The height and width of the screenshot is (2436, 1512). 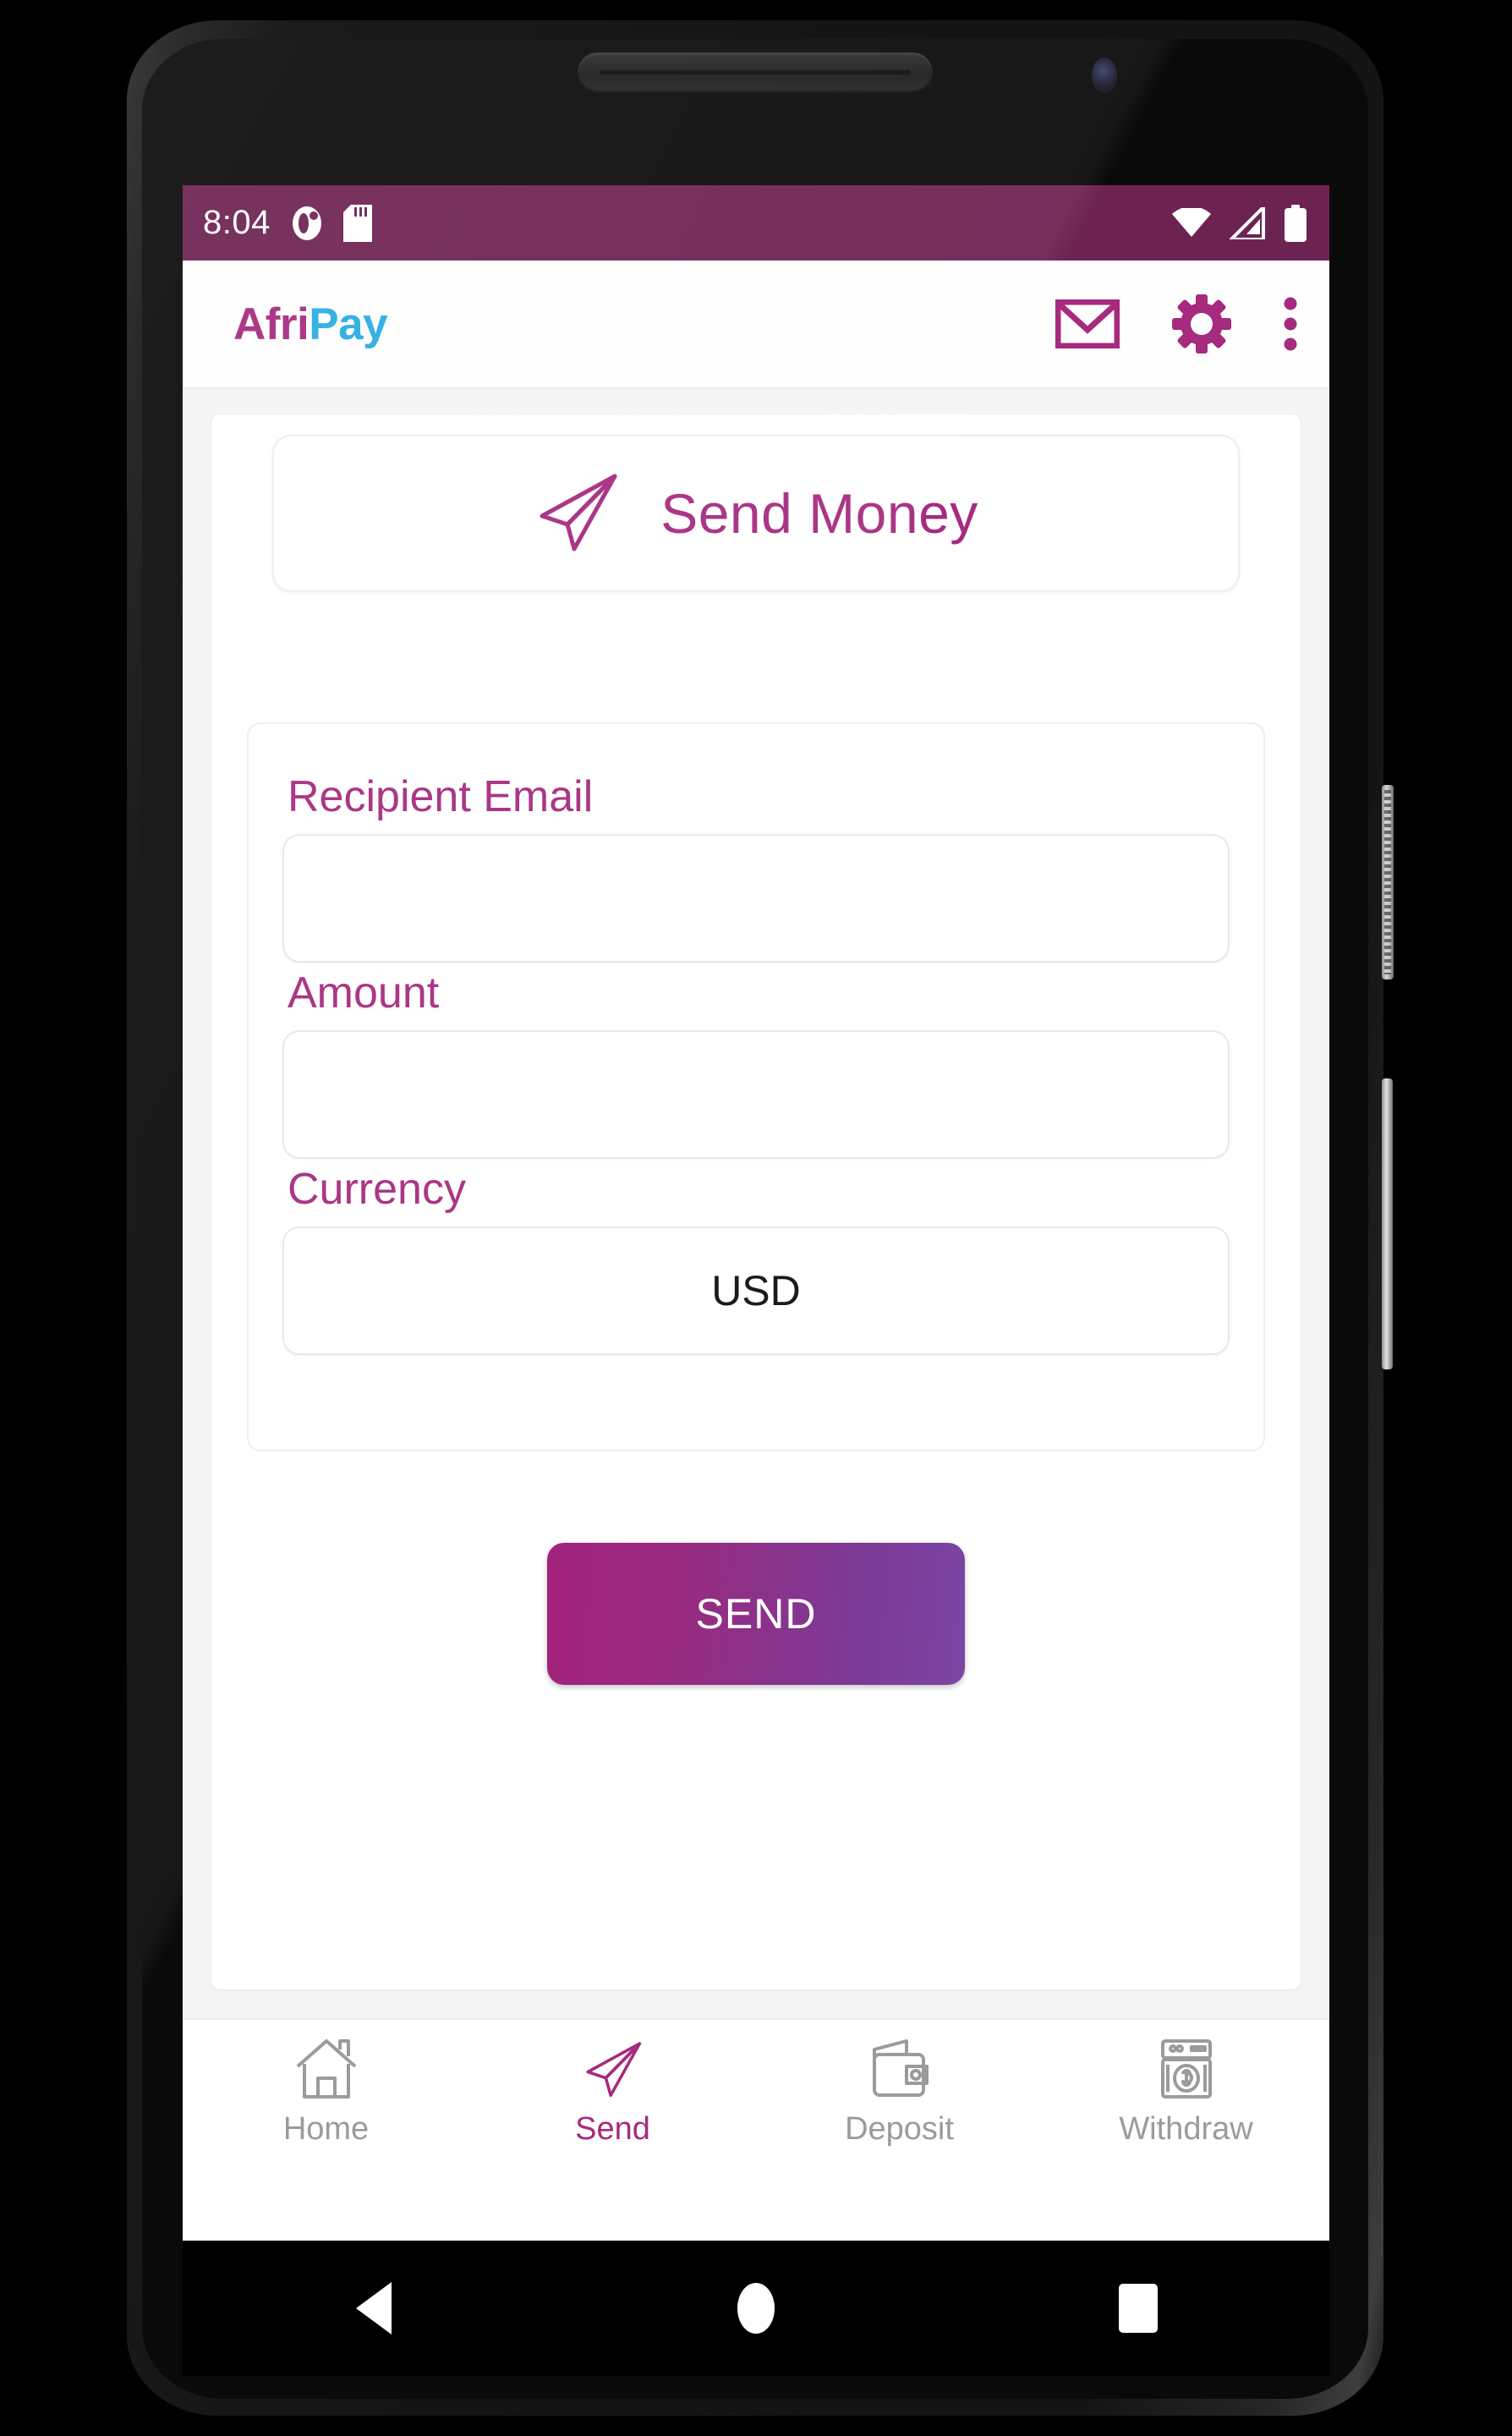 I want to click on currency-label: Currency, so click(x=377, y=1189).